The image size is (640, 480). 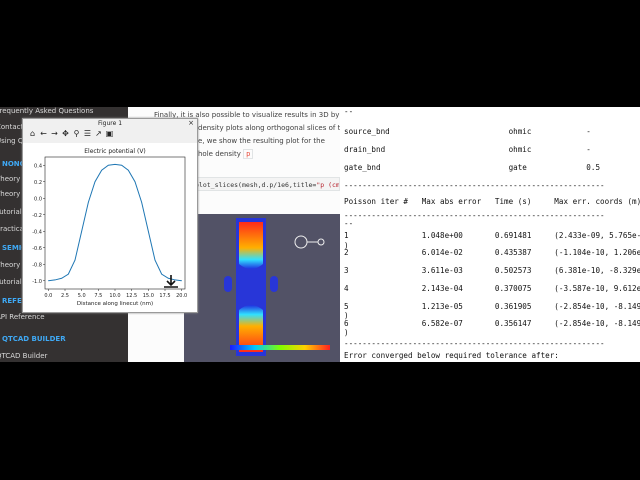 I want to click on x-axis-label: Distance along linecut (nm), so click(x=115, y=304).